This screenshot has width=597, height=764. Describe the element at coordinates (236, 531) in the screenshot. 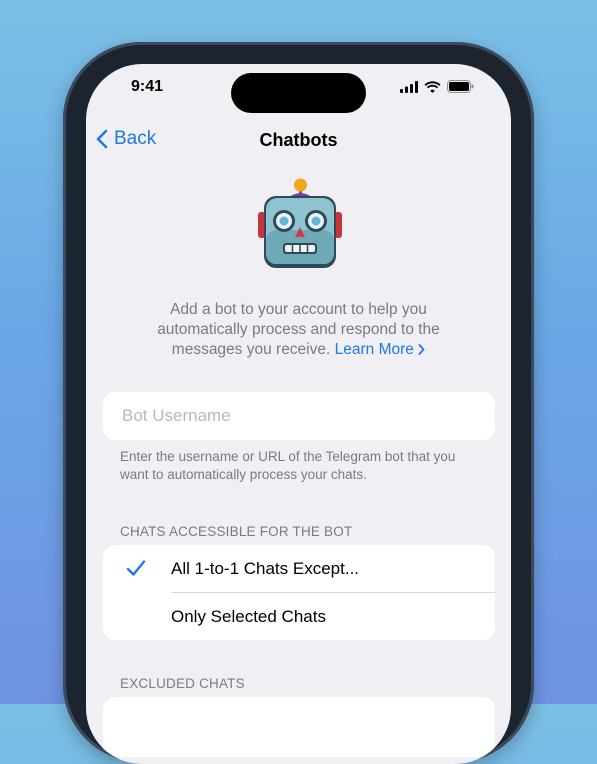

I see `chats-section-header: CHATS ACCESSIBLE FOR THE BOT` at that location.